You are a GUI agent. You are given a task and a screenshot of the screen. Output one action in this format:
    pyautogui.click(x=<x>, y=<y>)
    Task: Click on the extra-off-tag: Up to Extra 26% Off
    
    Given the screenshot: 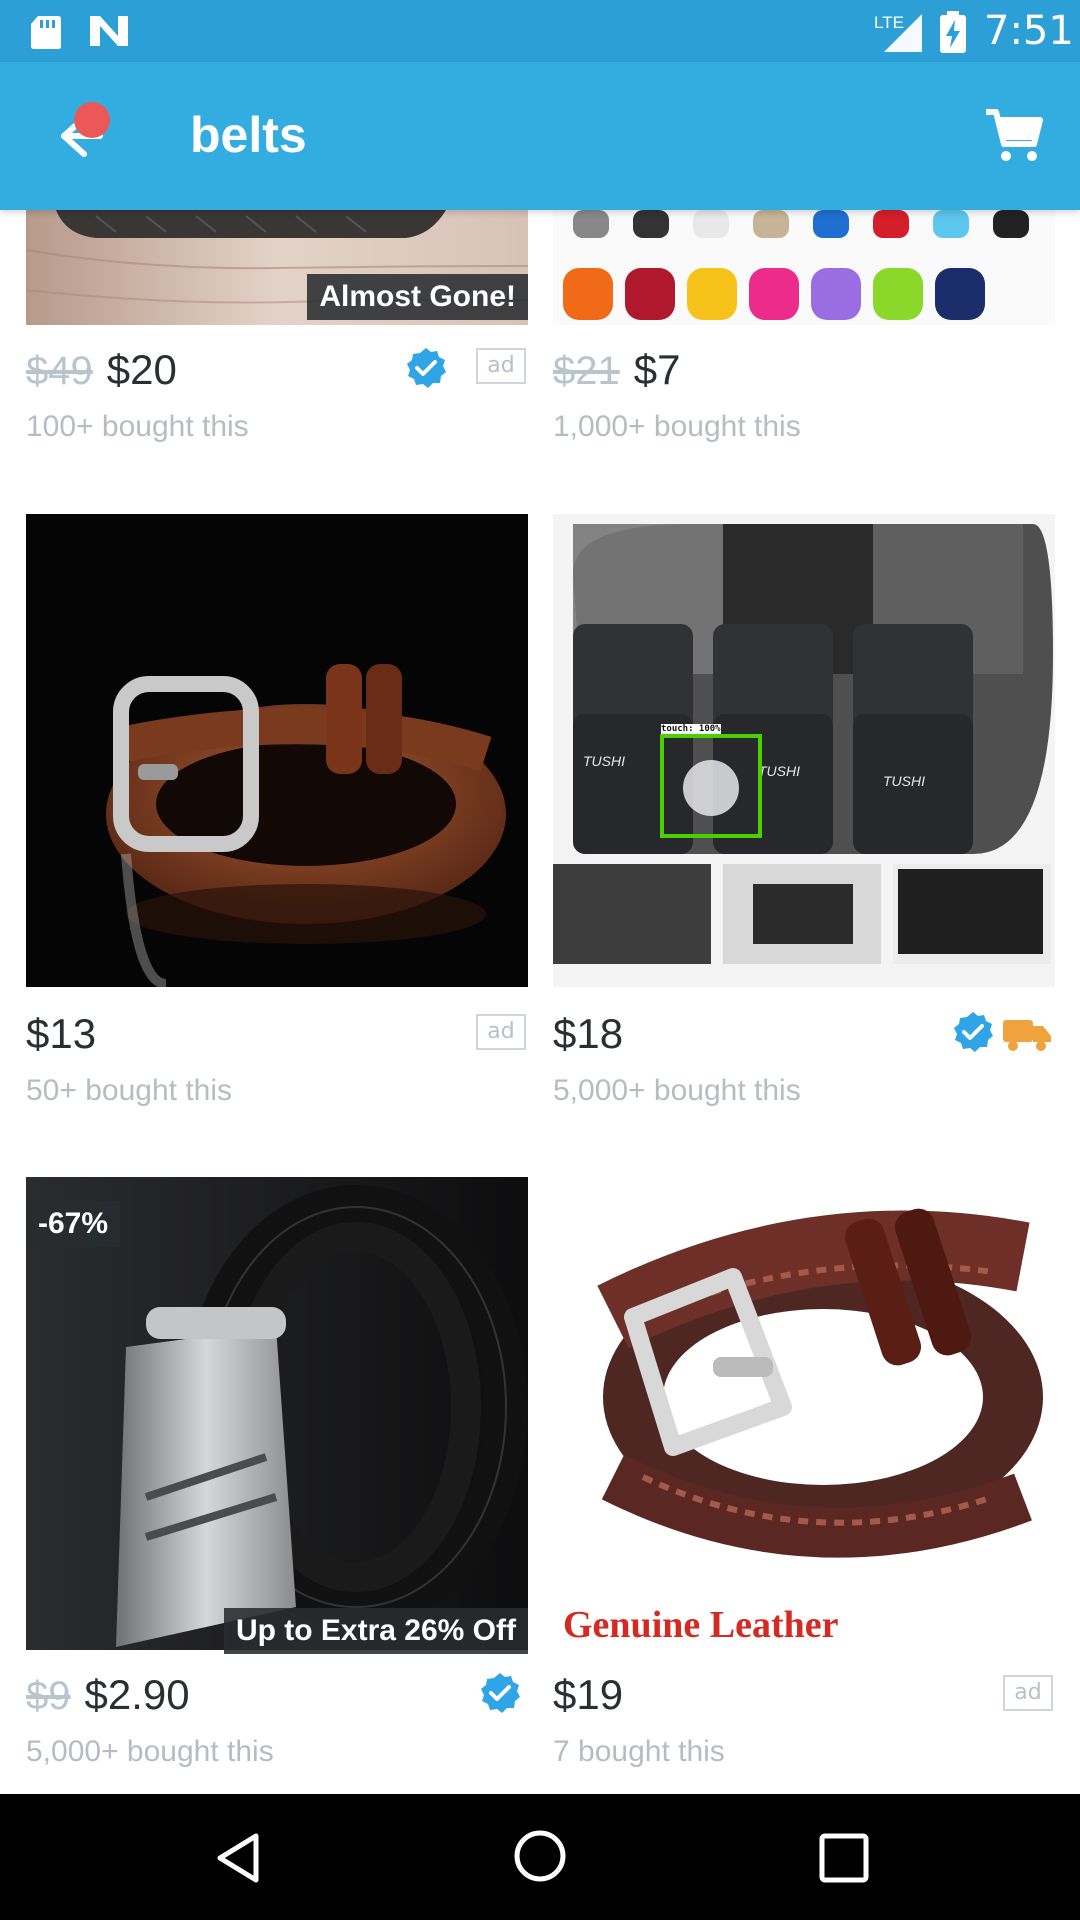 What is the action you would take?
    pyautogui.click(x=375, y=1631)
    